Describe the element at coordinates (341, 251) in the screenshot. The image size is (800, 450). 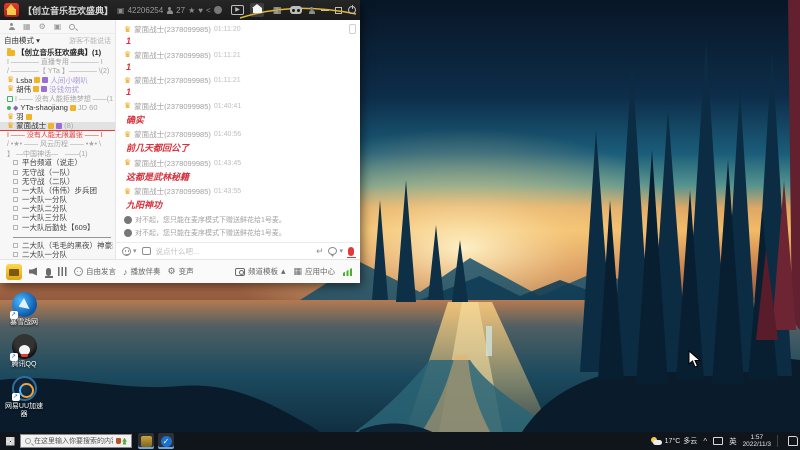
I see `message-mode-caret-icon: ▾` at that location.